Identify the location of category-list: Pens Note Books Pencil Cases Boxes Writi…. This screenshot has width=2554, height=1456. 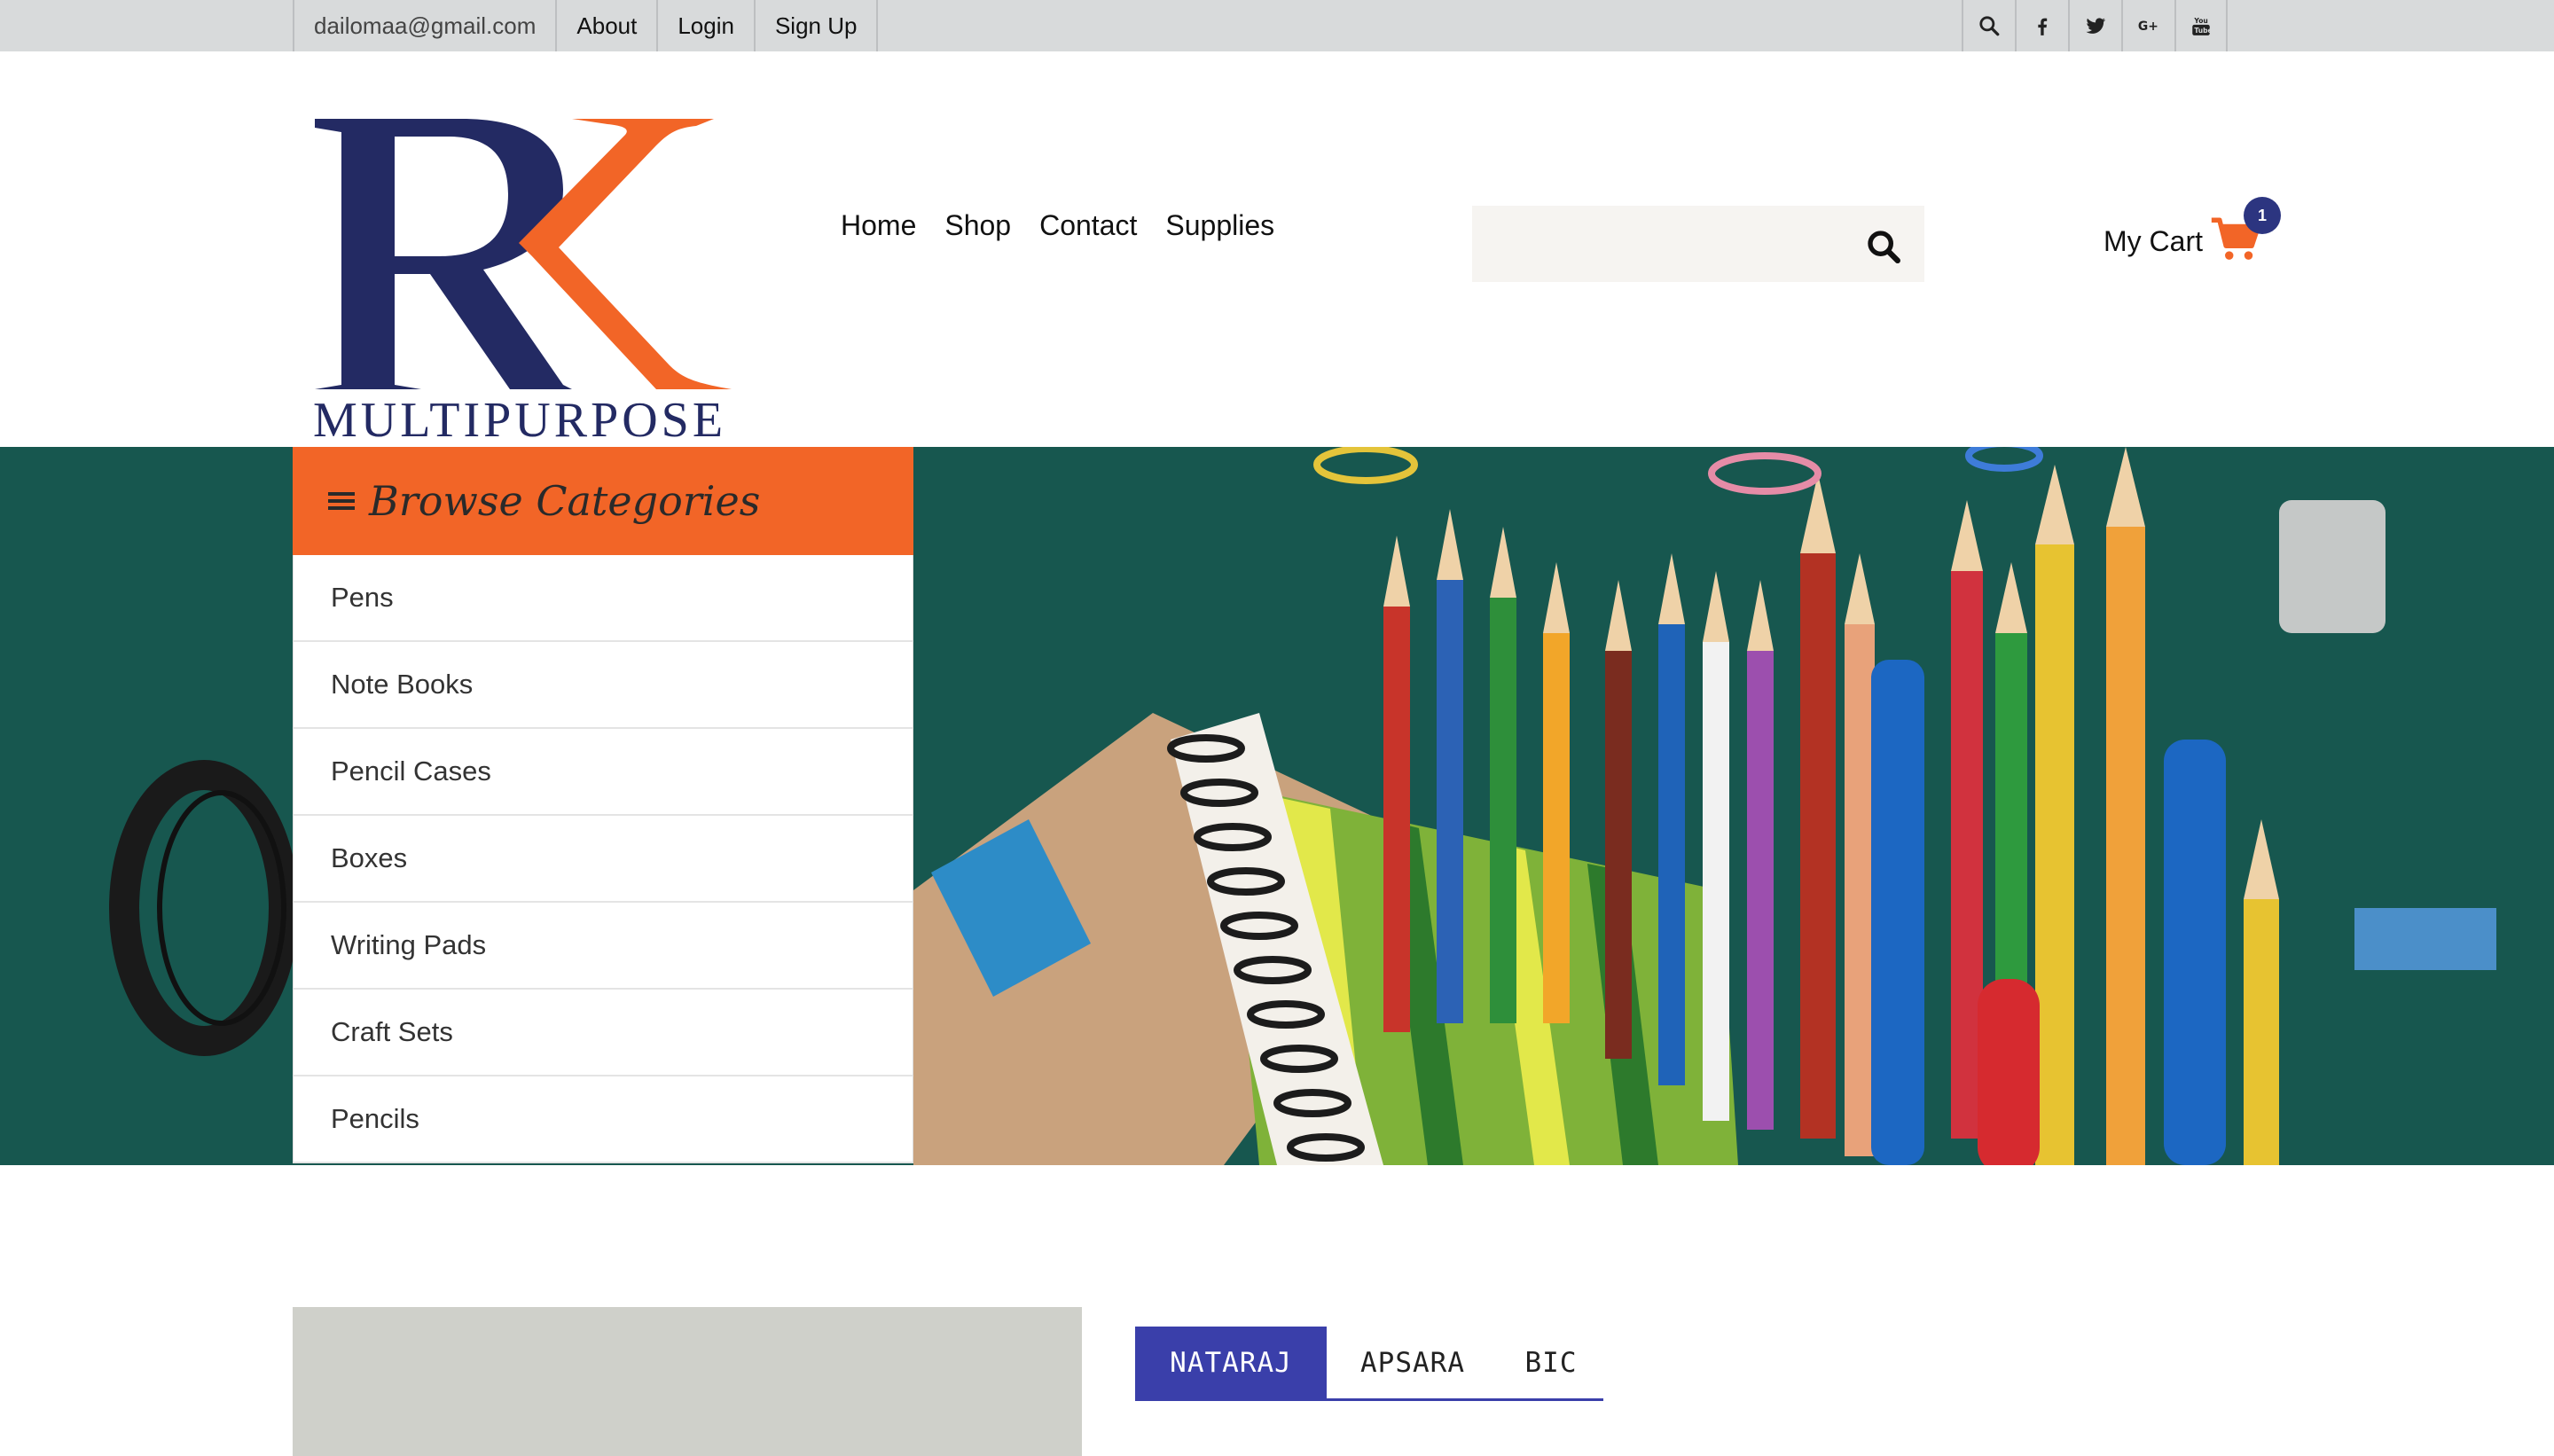
(603, 859).